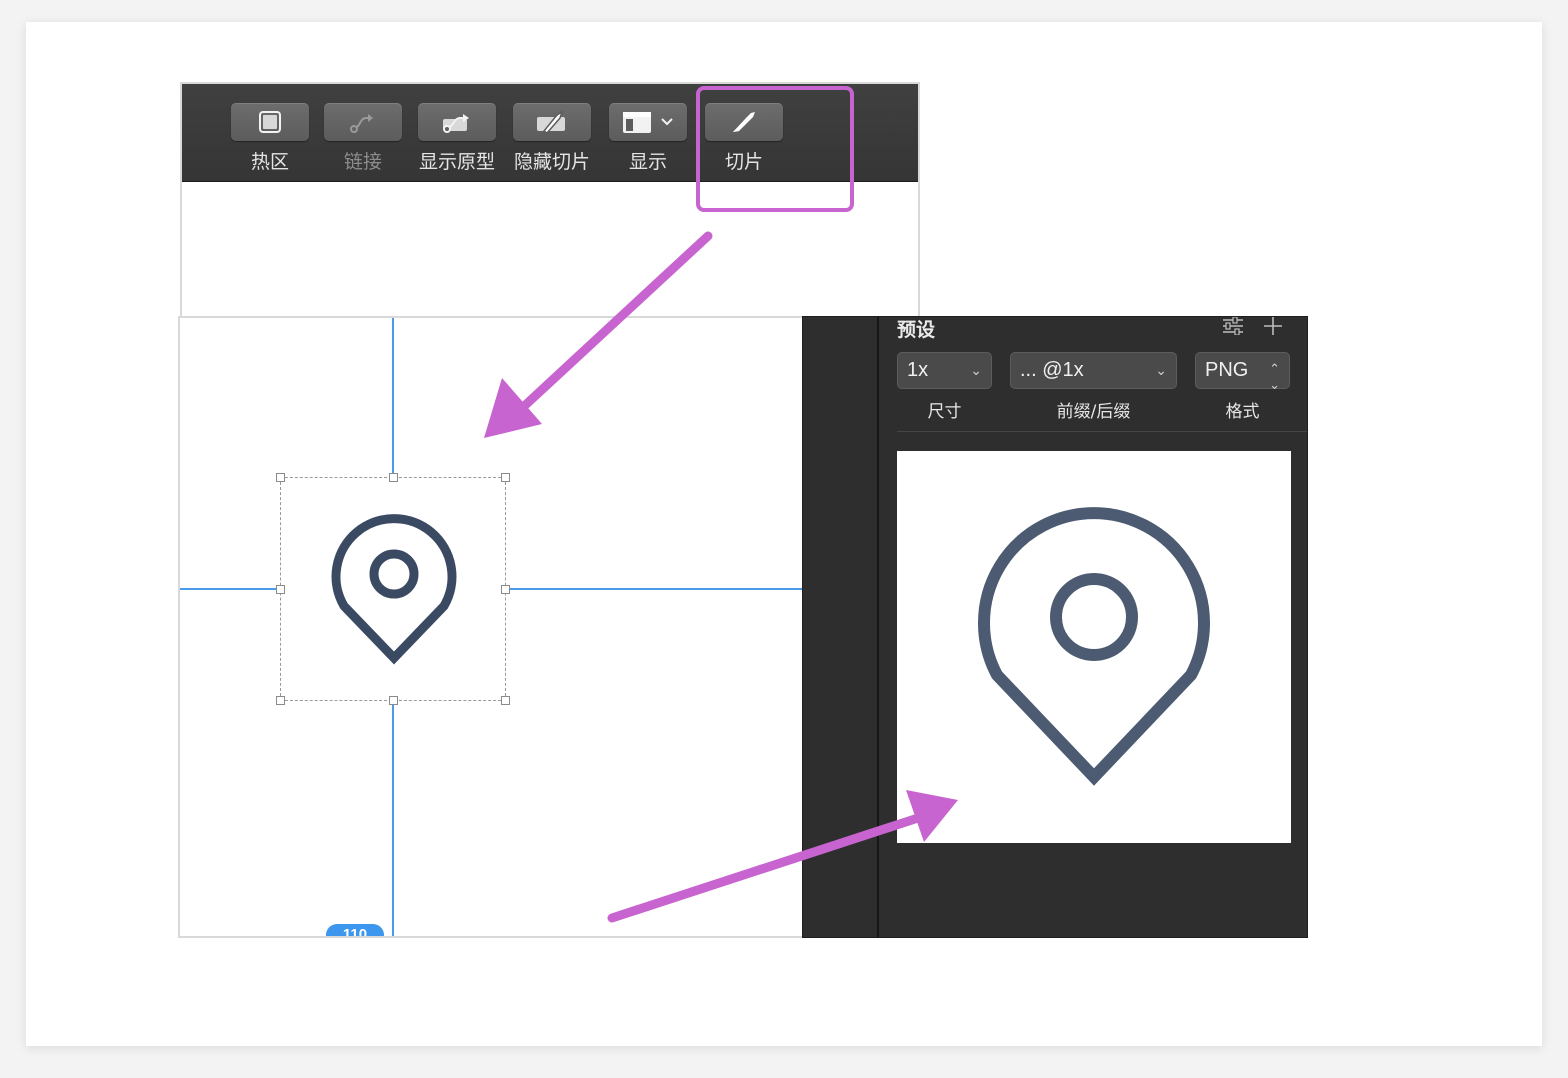 This screenshot has width=1568, height=1078. I want to click on size-value: 1x, so click(918, 370).